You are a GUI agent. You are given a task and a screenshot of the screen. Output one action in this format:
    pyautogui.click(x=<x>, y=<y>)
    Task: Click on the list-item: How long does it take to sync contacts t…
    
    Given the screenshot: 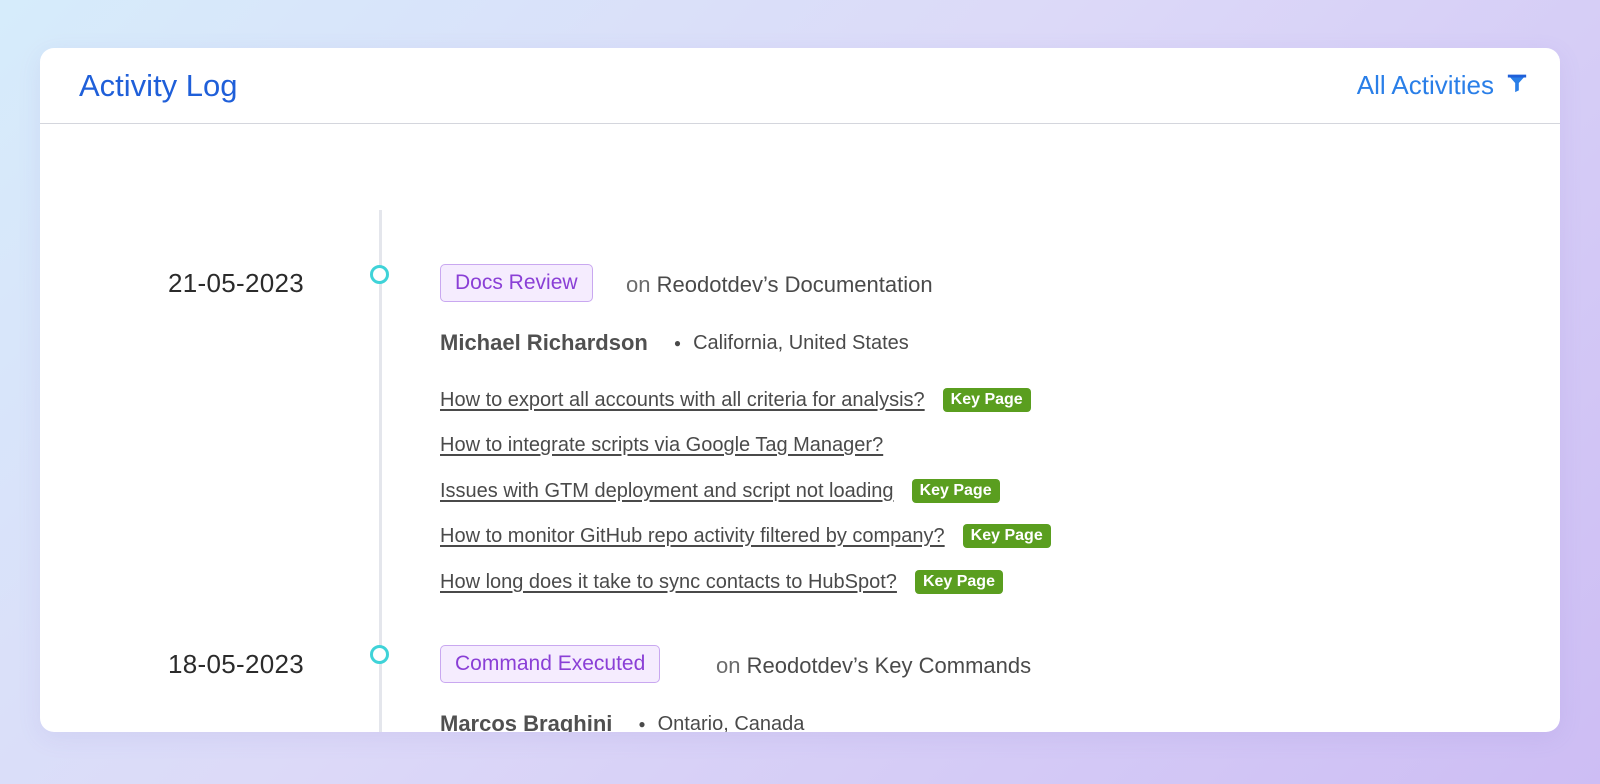 What is the action you would take?
    pyautogui.click(x=721, y=582)
    